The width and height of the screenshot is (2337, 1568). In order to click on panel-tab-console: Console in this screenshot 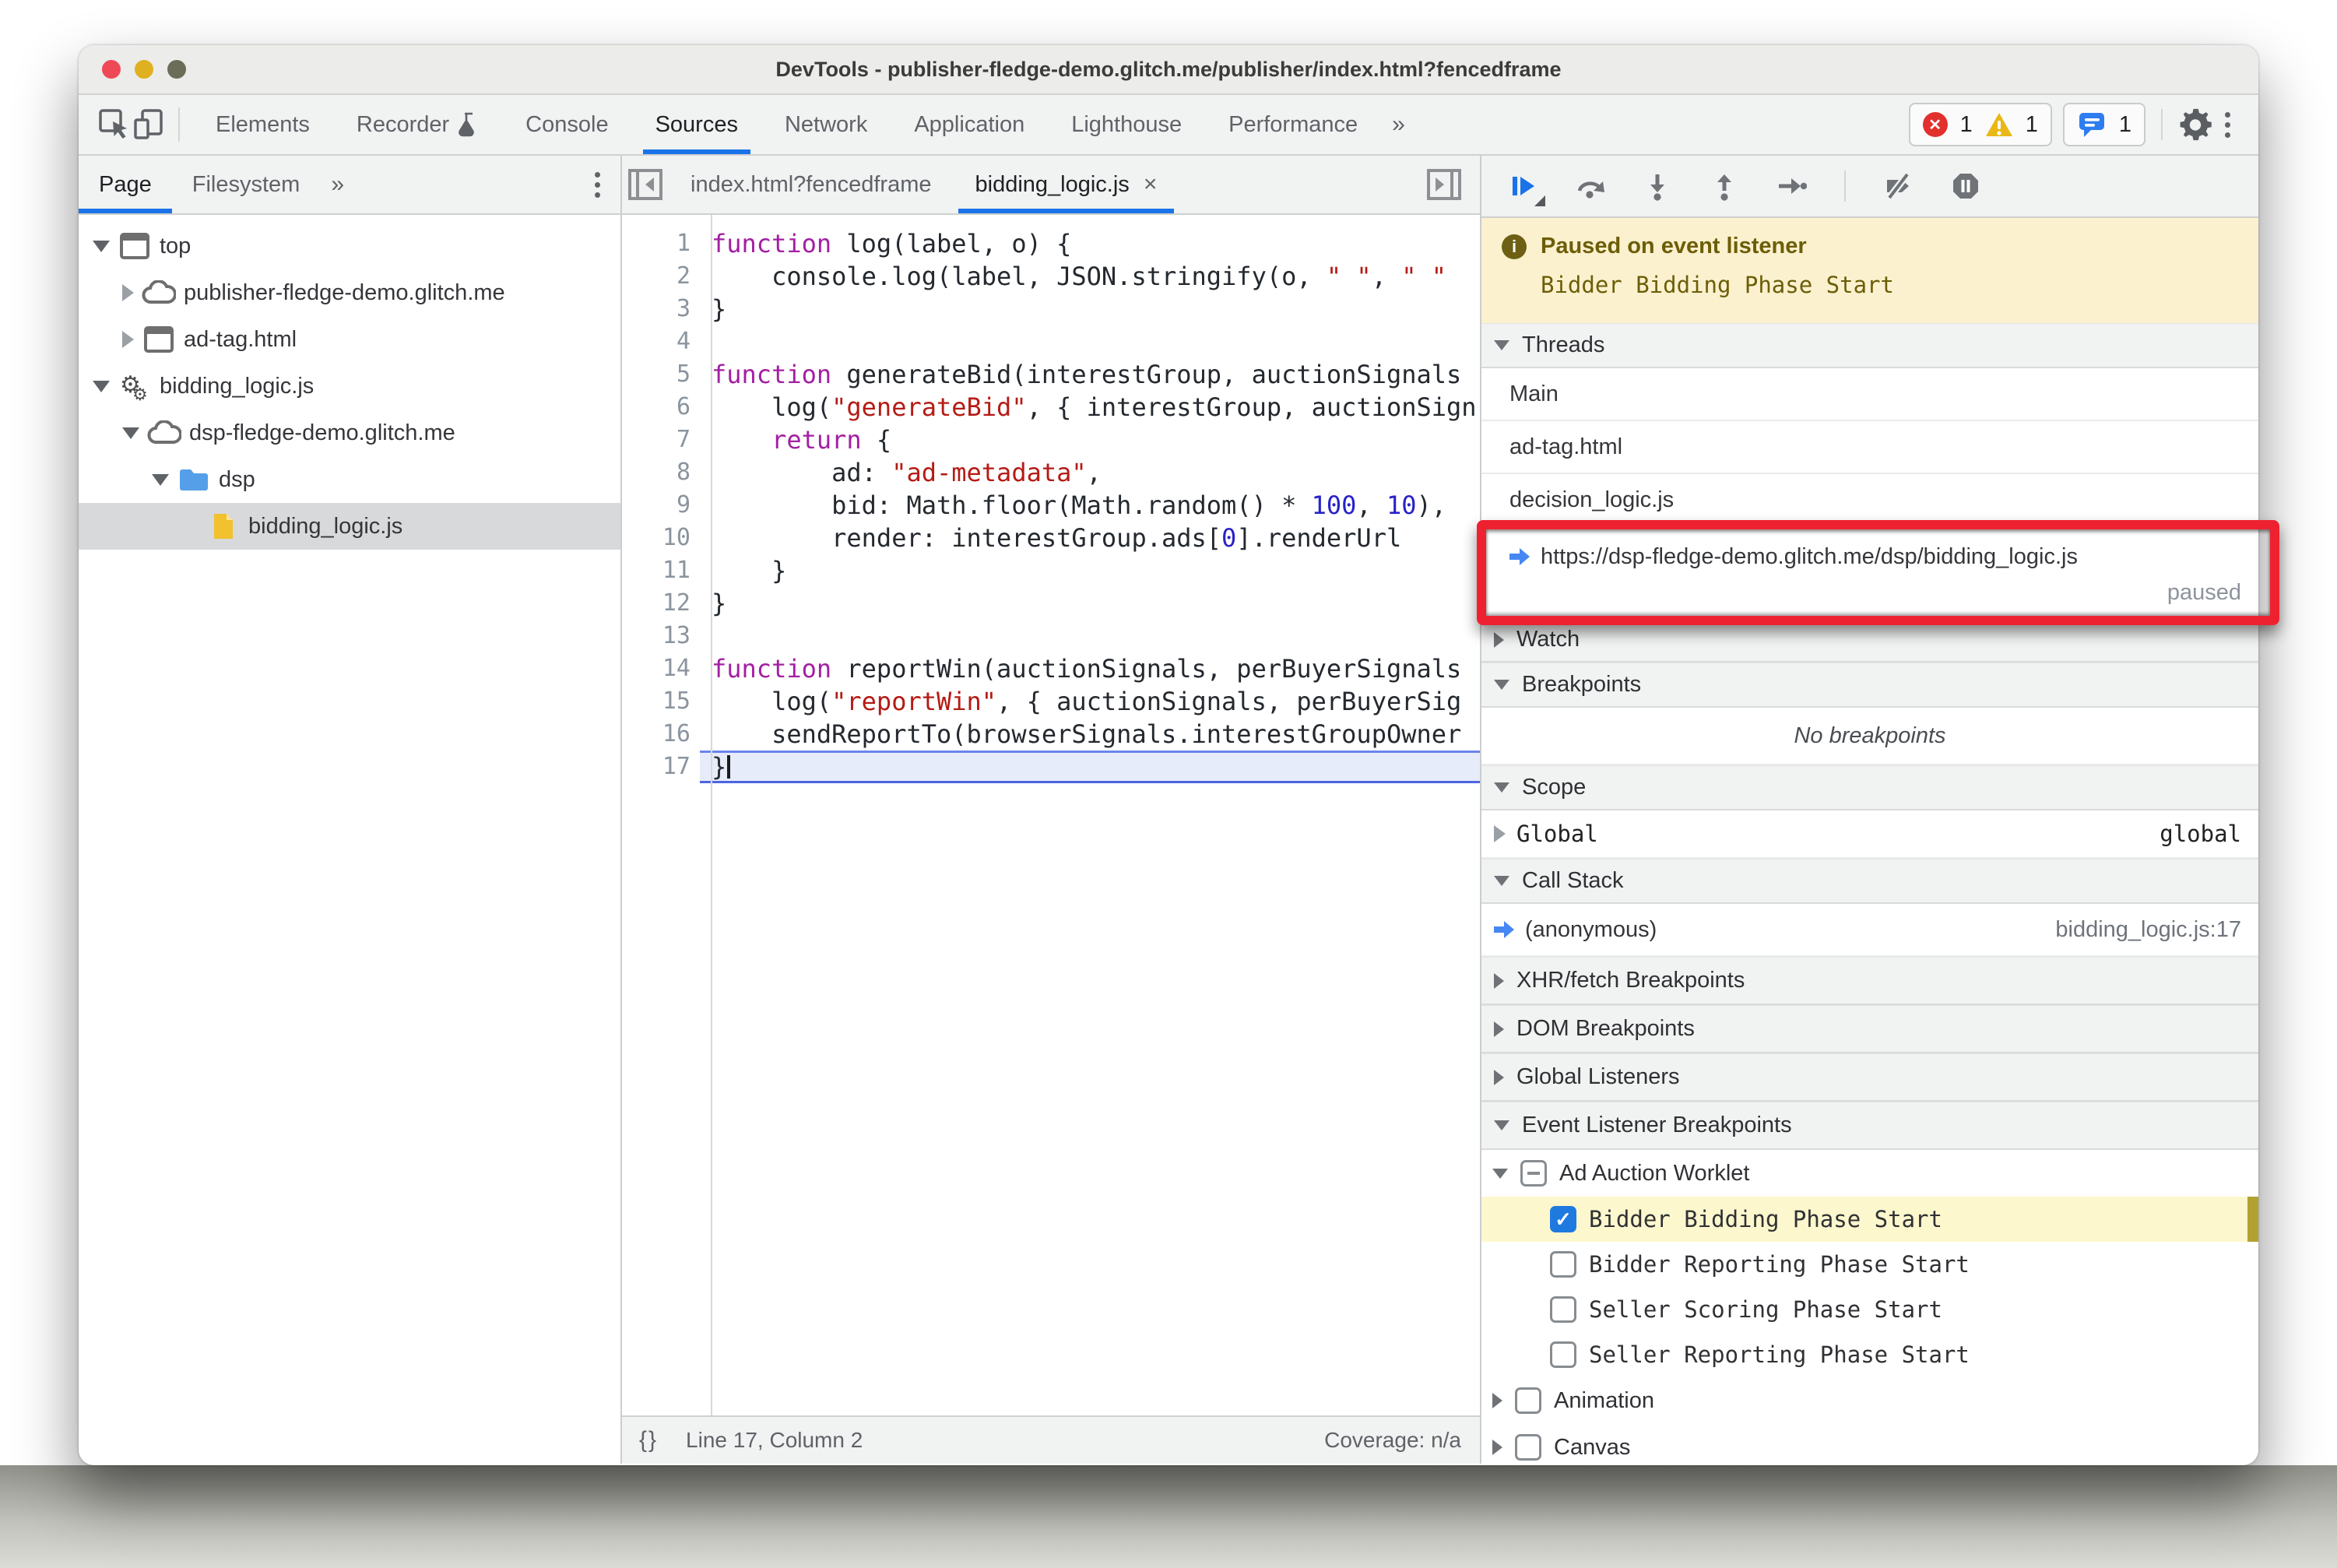, I will do `click(567, 124)`.